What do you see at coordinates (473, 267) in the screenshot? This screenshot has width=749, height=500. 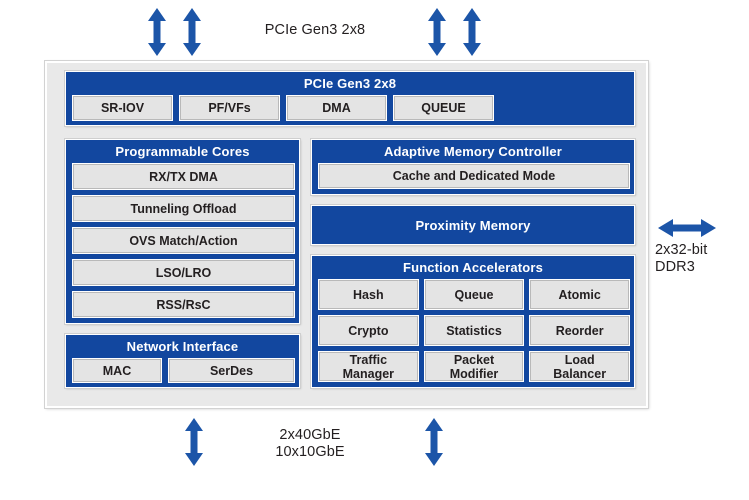 I see `function-accelerators-title: Function Accelerators` at bounding box center [473, 267].